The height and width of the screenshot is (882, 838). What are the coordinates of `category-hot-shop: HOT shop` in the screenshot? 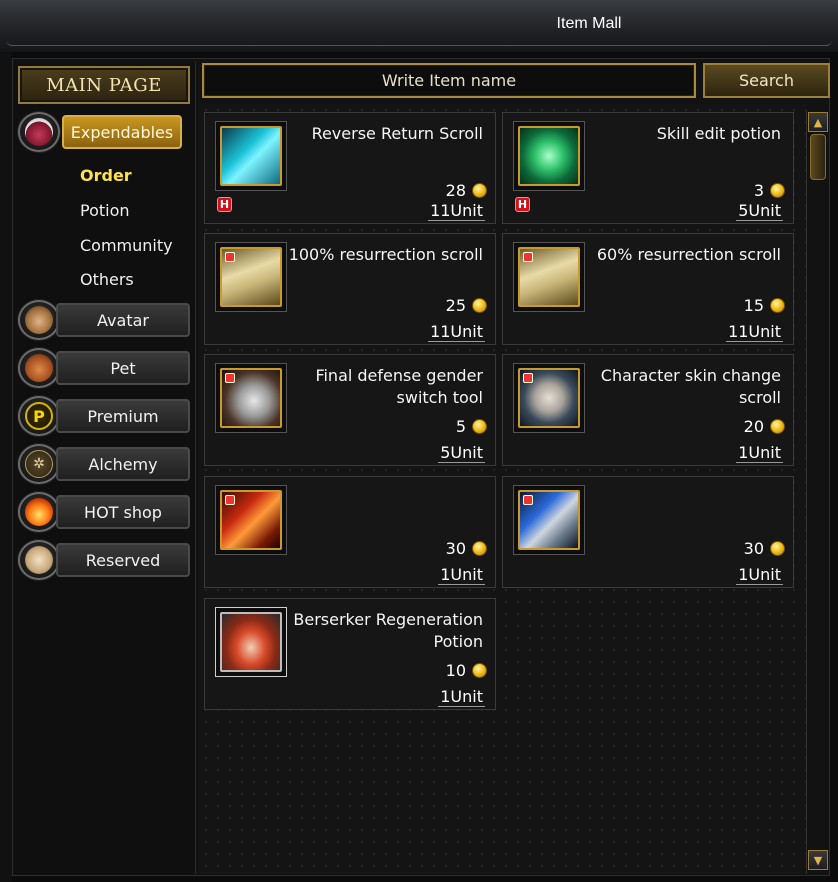 It's located at (104, 512).